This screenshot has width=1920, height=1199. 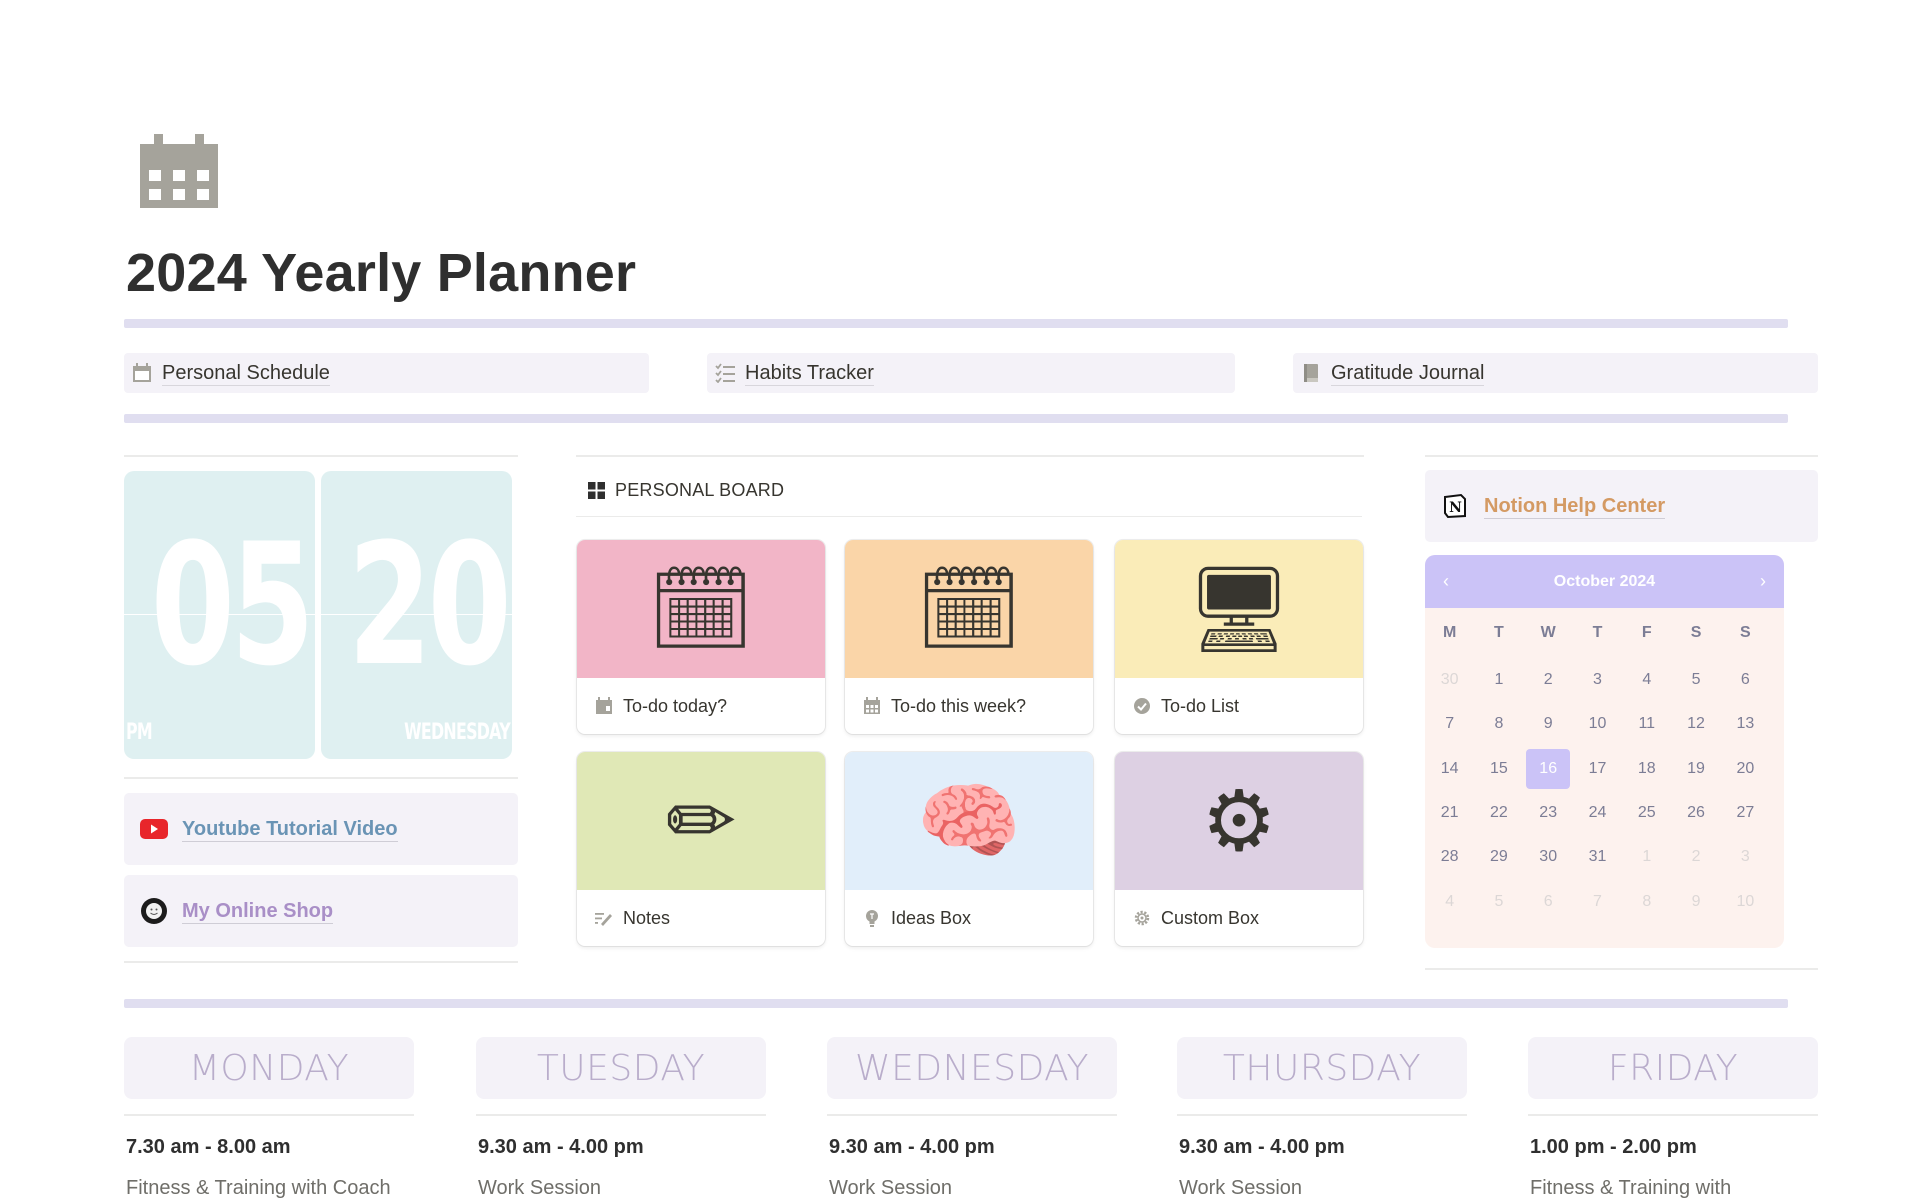 I want to click on weekday-header: FRIDAY, so click(x=1673, y=1068).